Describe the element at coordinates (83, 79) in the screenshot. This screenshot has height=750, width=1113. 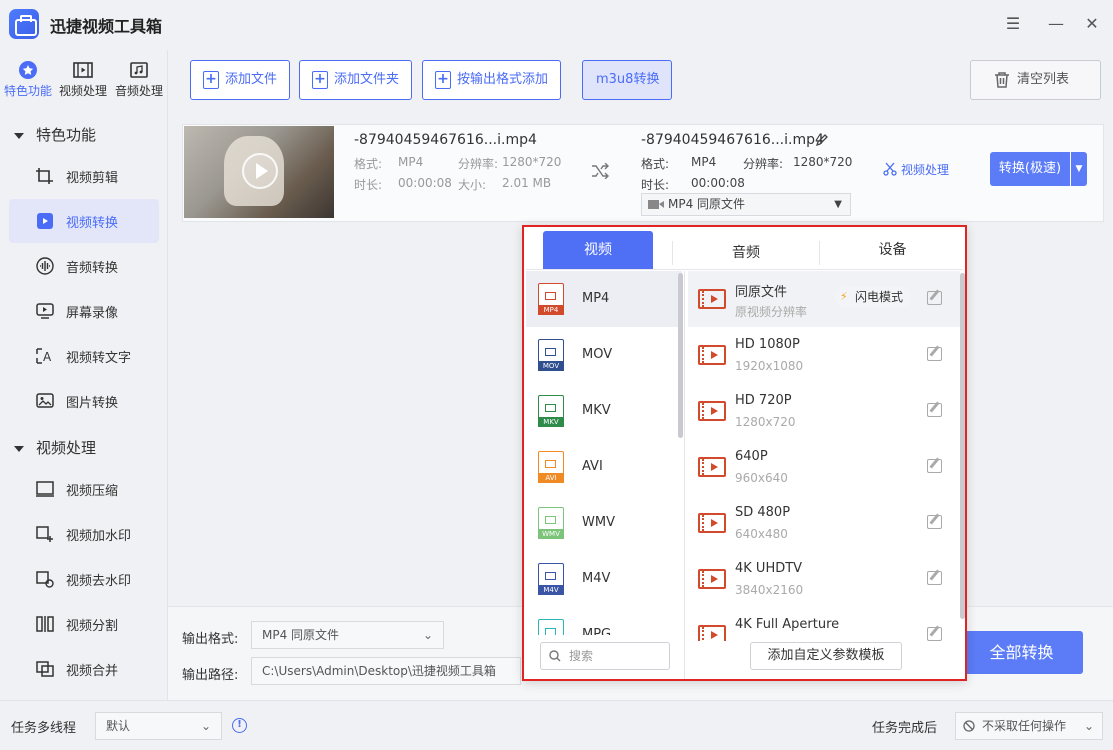
I see `top-category-video: 视频处理` at that location.